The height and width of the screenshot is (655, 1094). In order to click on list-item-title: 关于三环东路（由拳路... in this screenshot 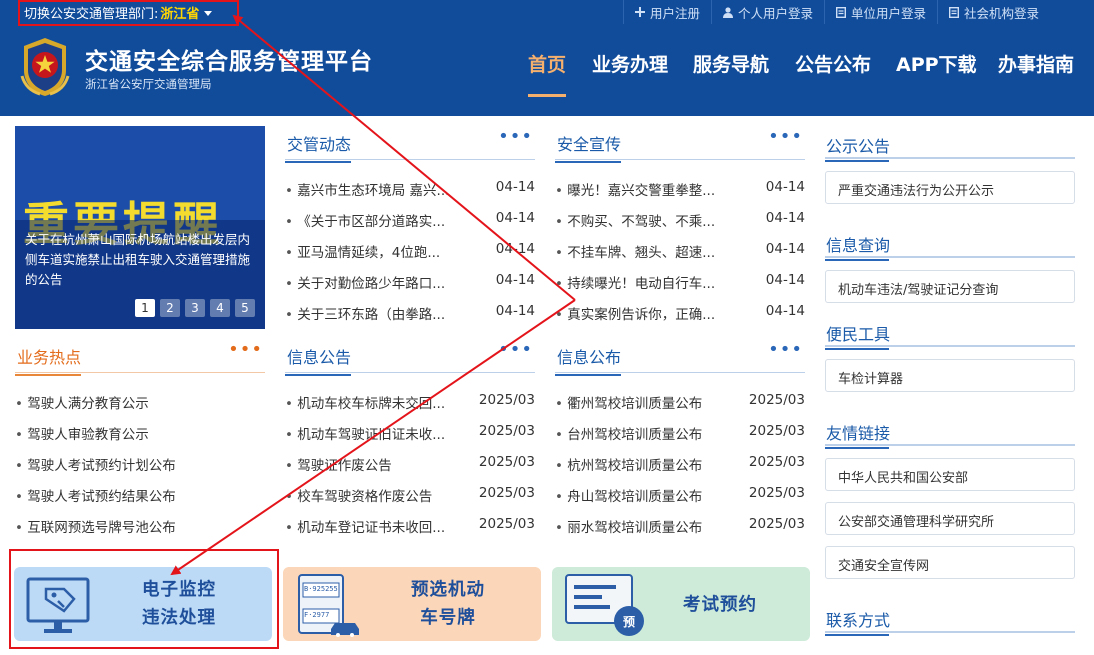, I will do `click(375, 313)`.